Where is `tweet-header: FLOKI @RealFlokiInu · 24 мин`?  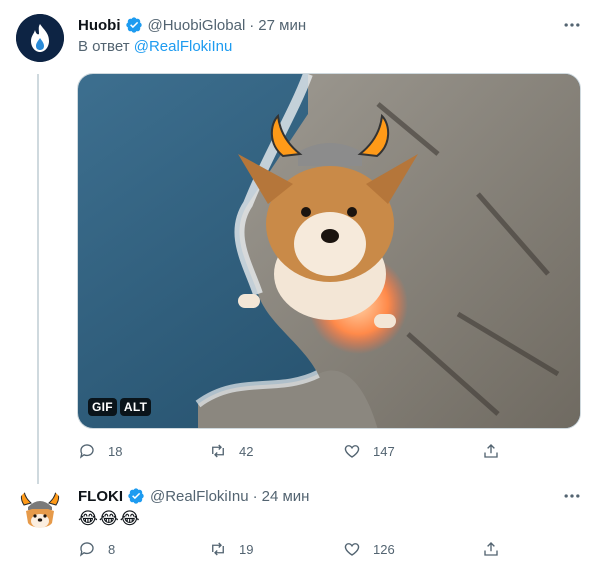 tweet-header: FLOKI @RealFlokiInu · 24 мин is located at coordinates (193, 496).